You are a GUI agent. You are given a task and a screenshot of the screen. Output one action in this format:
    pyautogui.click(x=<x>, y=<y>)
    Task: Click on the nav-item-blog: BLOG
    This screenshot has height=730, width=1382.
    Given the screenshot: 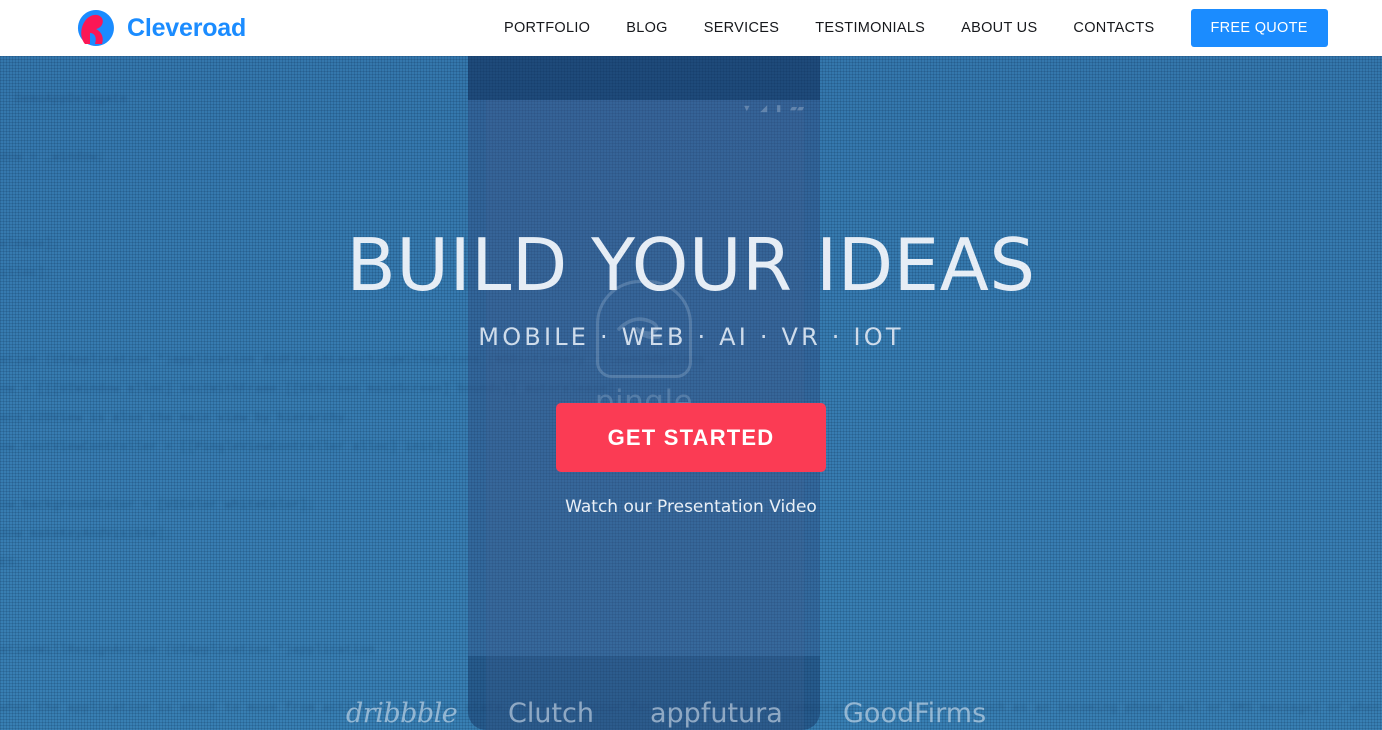 What is the action you would take?
    pyautogui.click(x=647, y=28)
    